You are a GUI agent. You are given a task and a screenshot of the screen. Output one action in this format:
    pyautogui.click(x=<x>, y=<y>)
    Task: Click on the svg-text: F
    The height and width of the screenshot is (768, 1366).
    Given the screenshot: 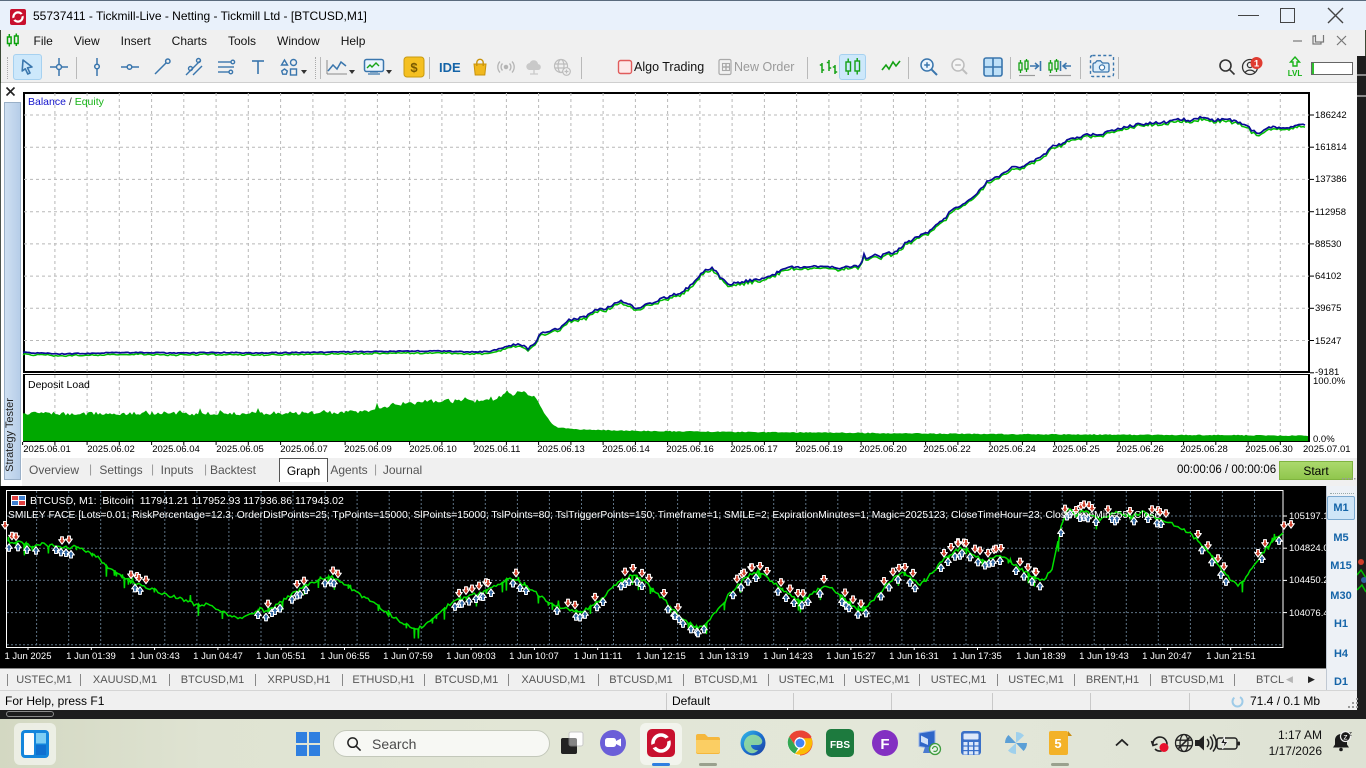 What is the action you would take?
    pyautogui.click(x=884, y=744)
    